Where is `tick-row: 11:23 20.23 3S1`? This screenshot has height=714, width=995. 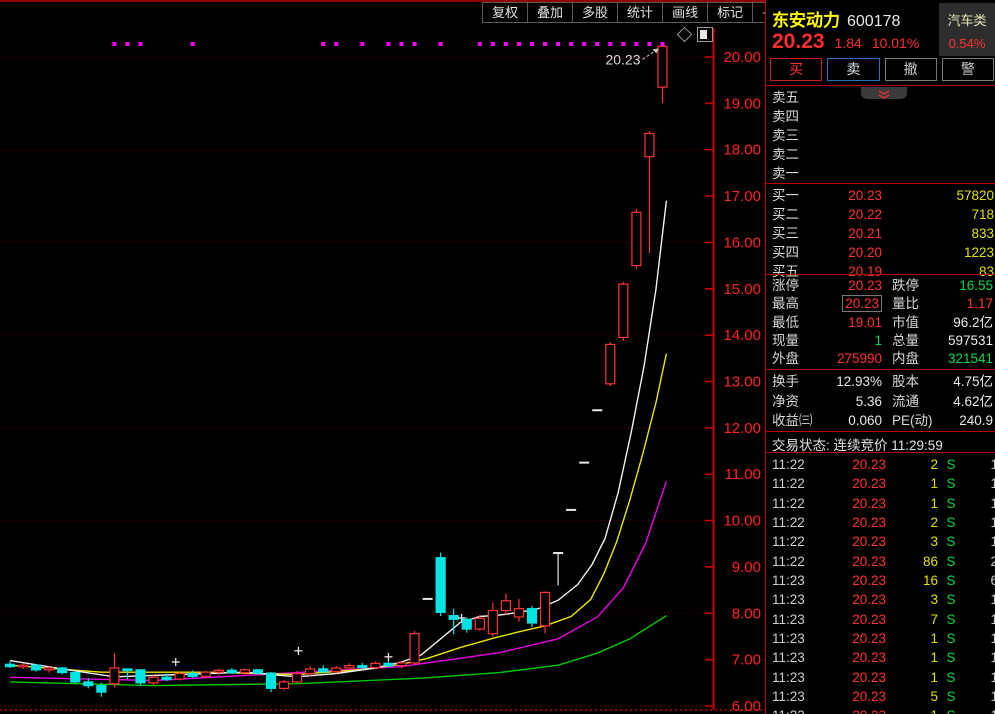
tick-row: 11:23 20.23 3S1 is located at coordinates (880, 599).